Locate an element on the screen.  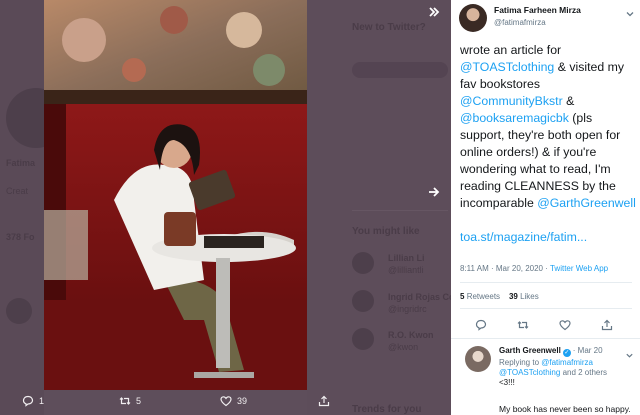
tweet-menu-button is located at coordinates (630, 11).